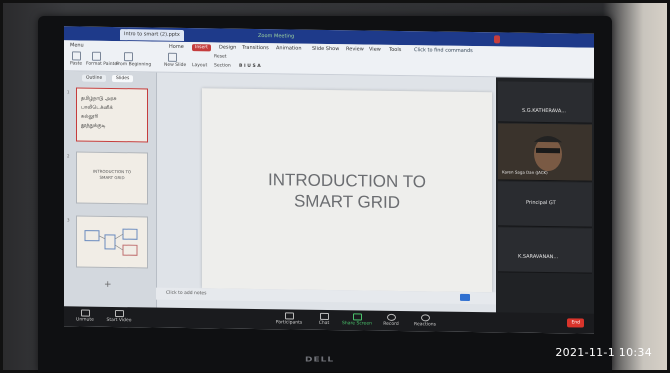 The image size is (670, 373). I want to click on share-screen-button: Share Screen, so click(357, 320).